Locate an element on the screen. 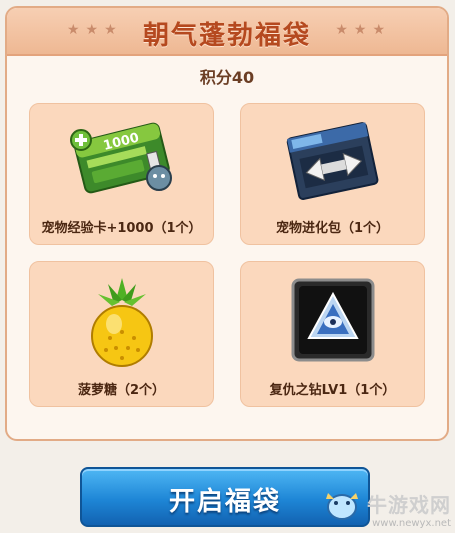 The height and width of the screenshot is (533, 455). site-watermark: 牛游戏网 www.newyx.net is located at coordinates (409, 509).